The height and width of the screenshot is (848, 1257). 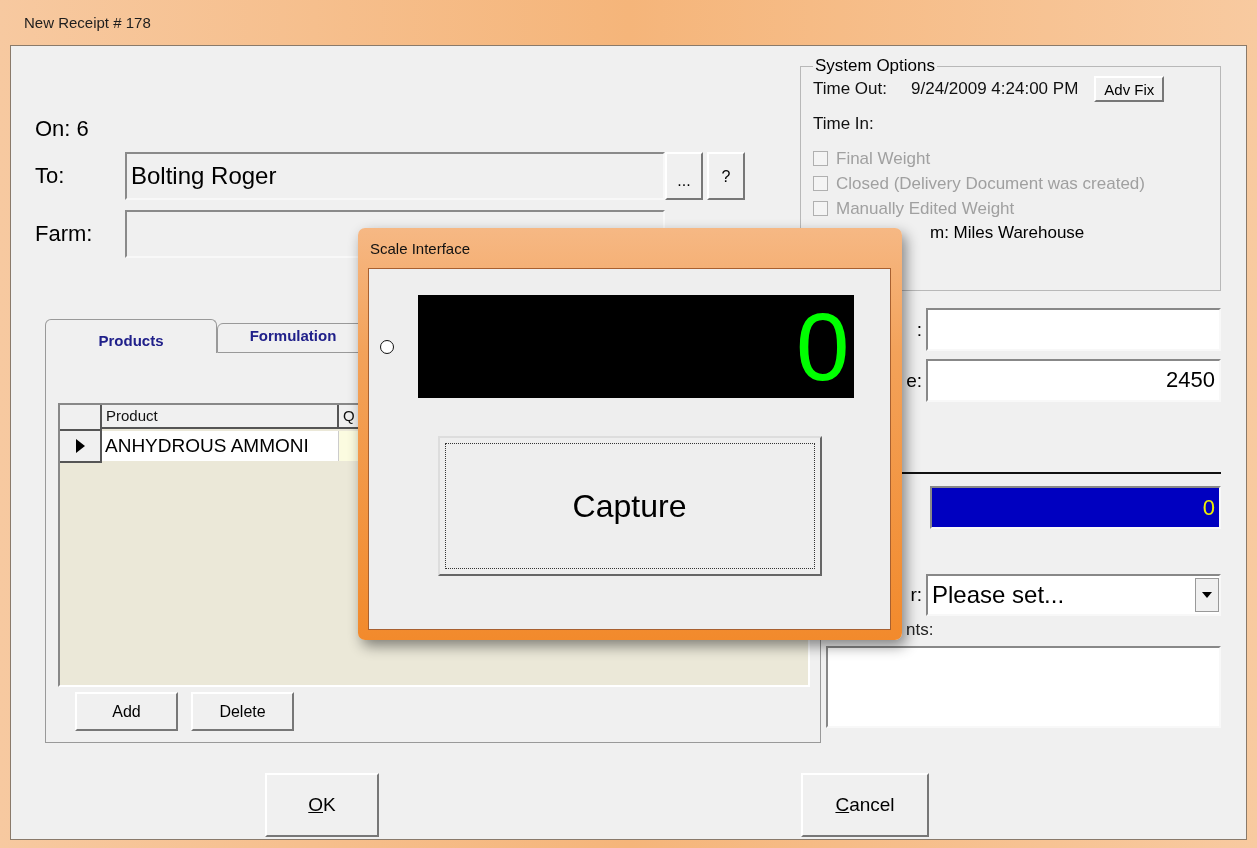 I want to click on to-label: To:, so click(x=50, y=176).